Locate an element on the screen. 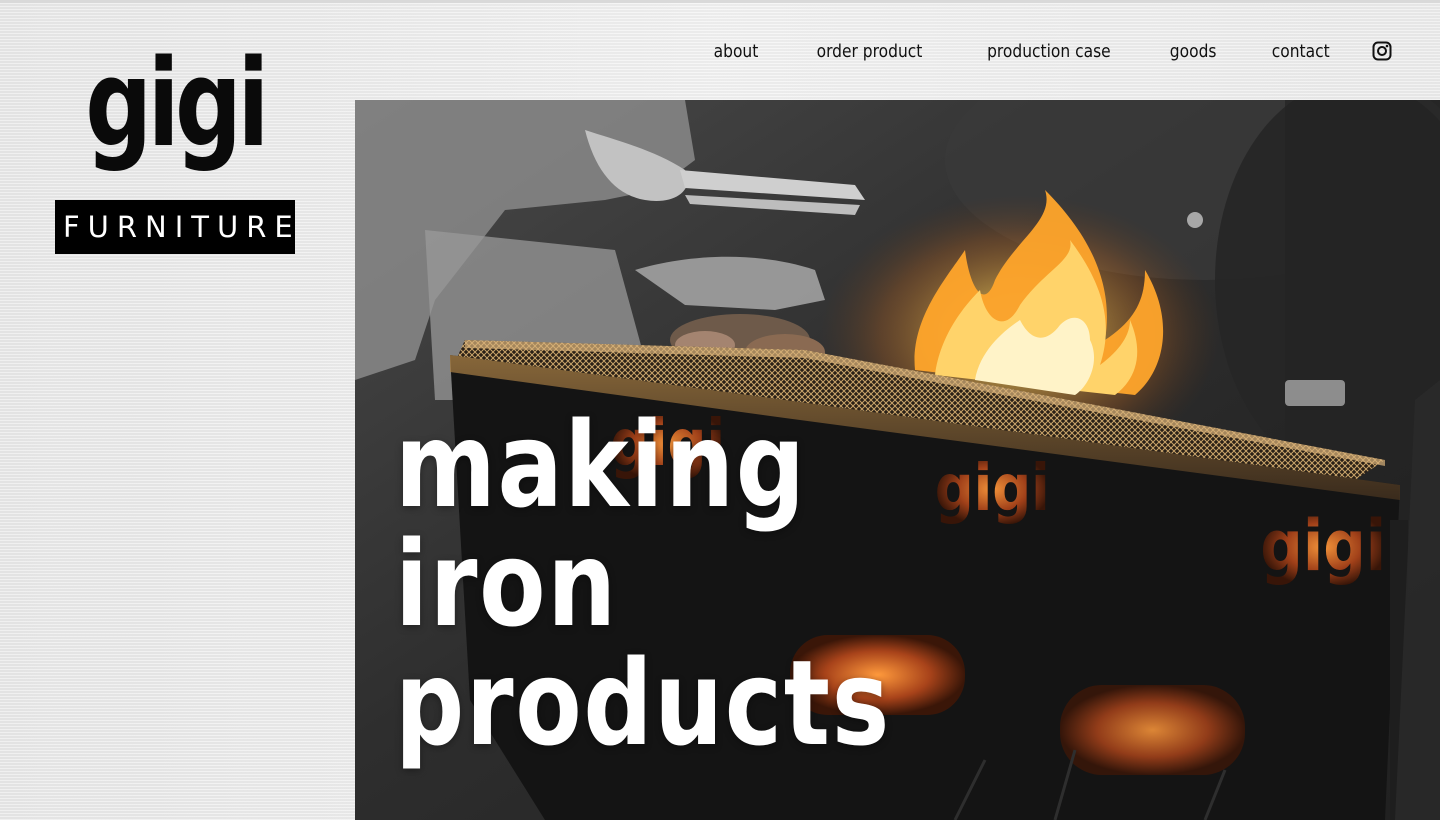 The width and height of the screenshot is (1440, 820). headline-line: making is located at coordinates (601, 465).